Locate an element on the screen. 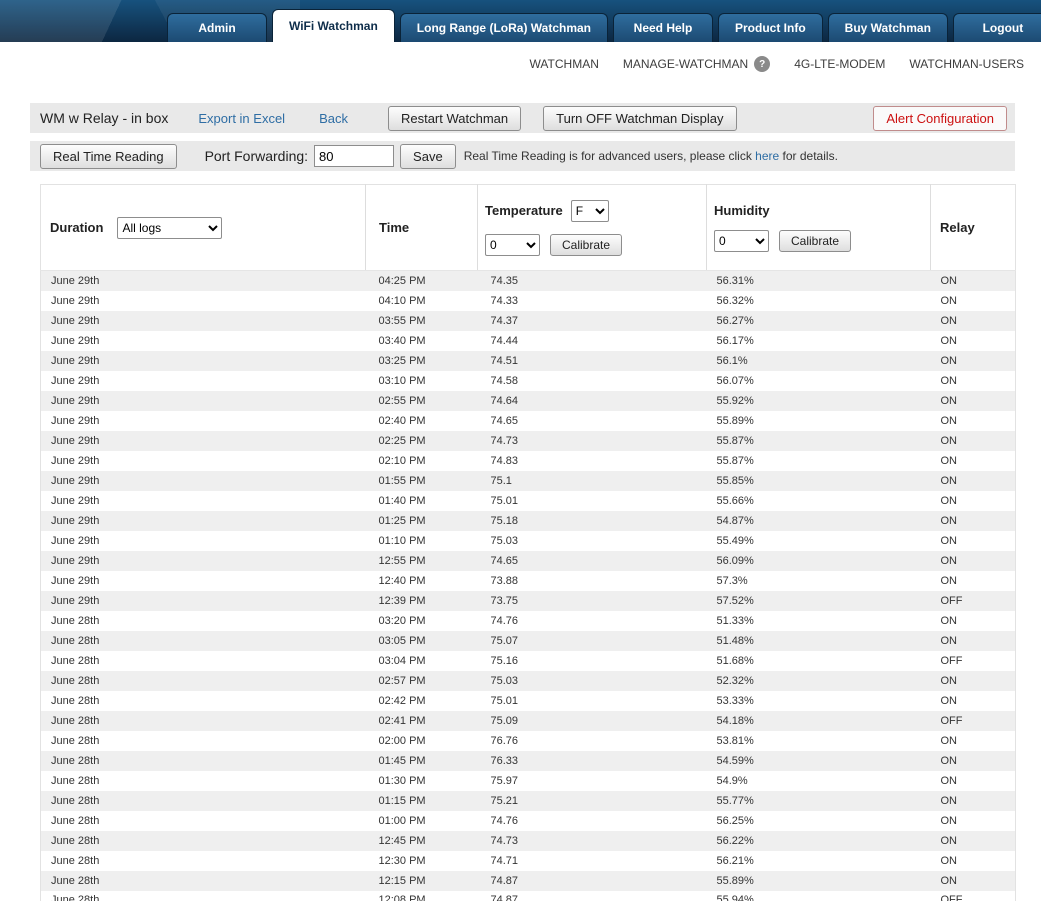  restart-watchman-button: Restart Watchman is located at coordinates (454, 118).